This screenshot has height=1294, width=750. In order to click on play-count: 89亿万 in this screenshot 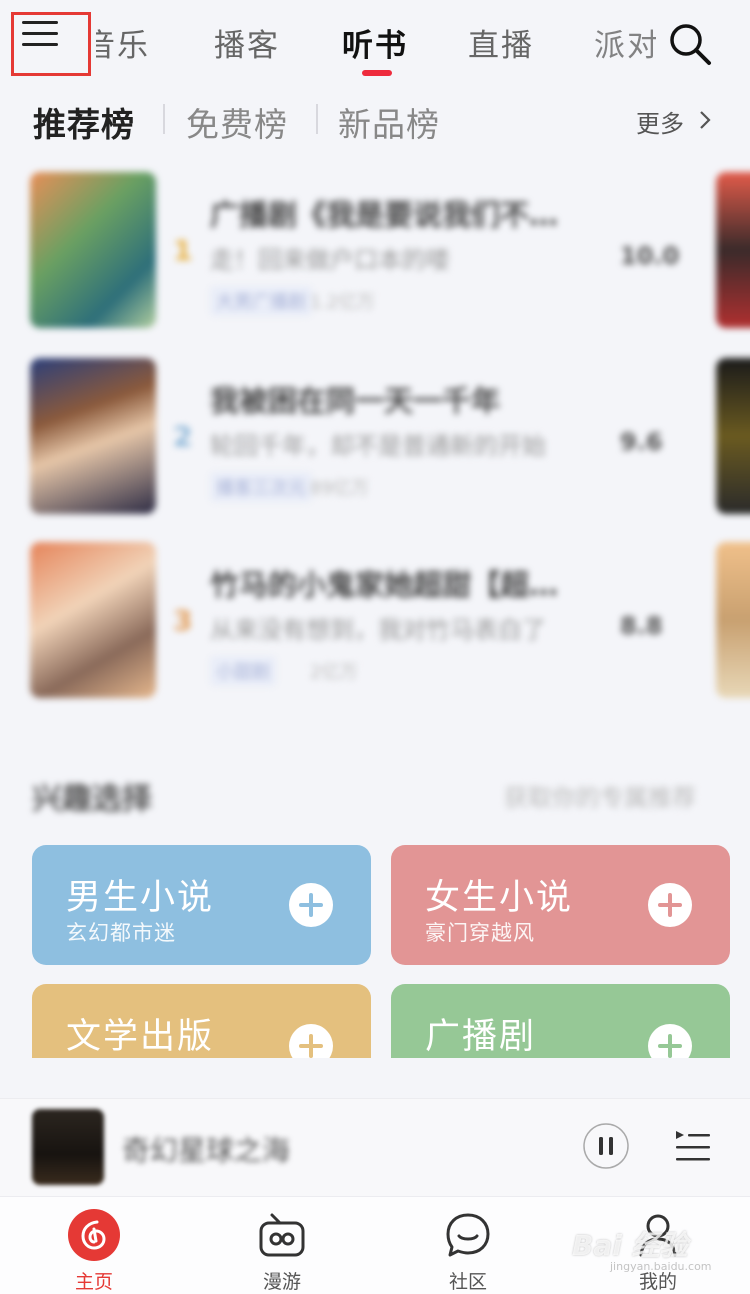, I will do `click(339, 488)`.